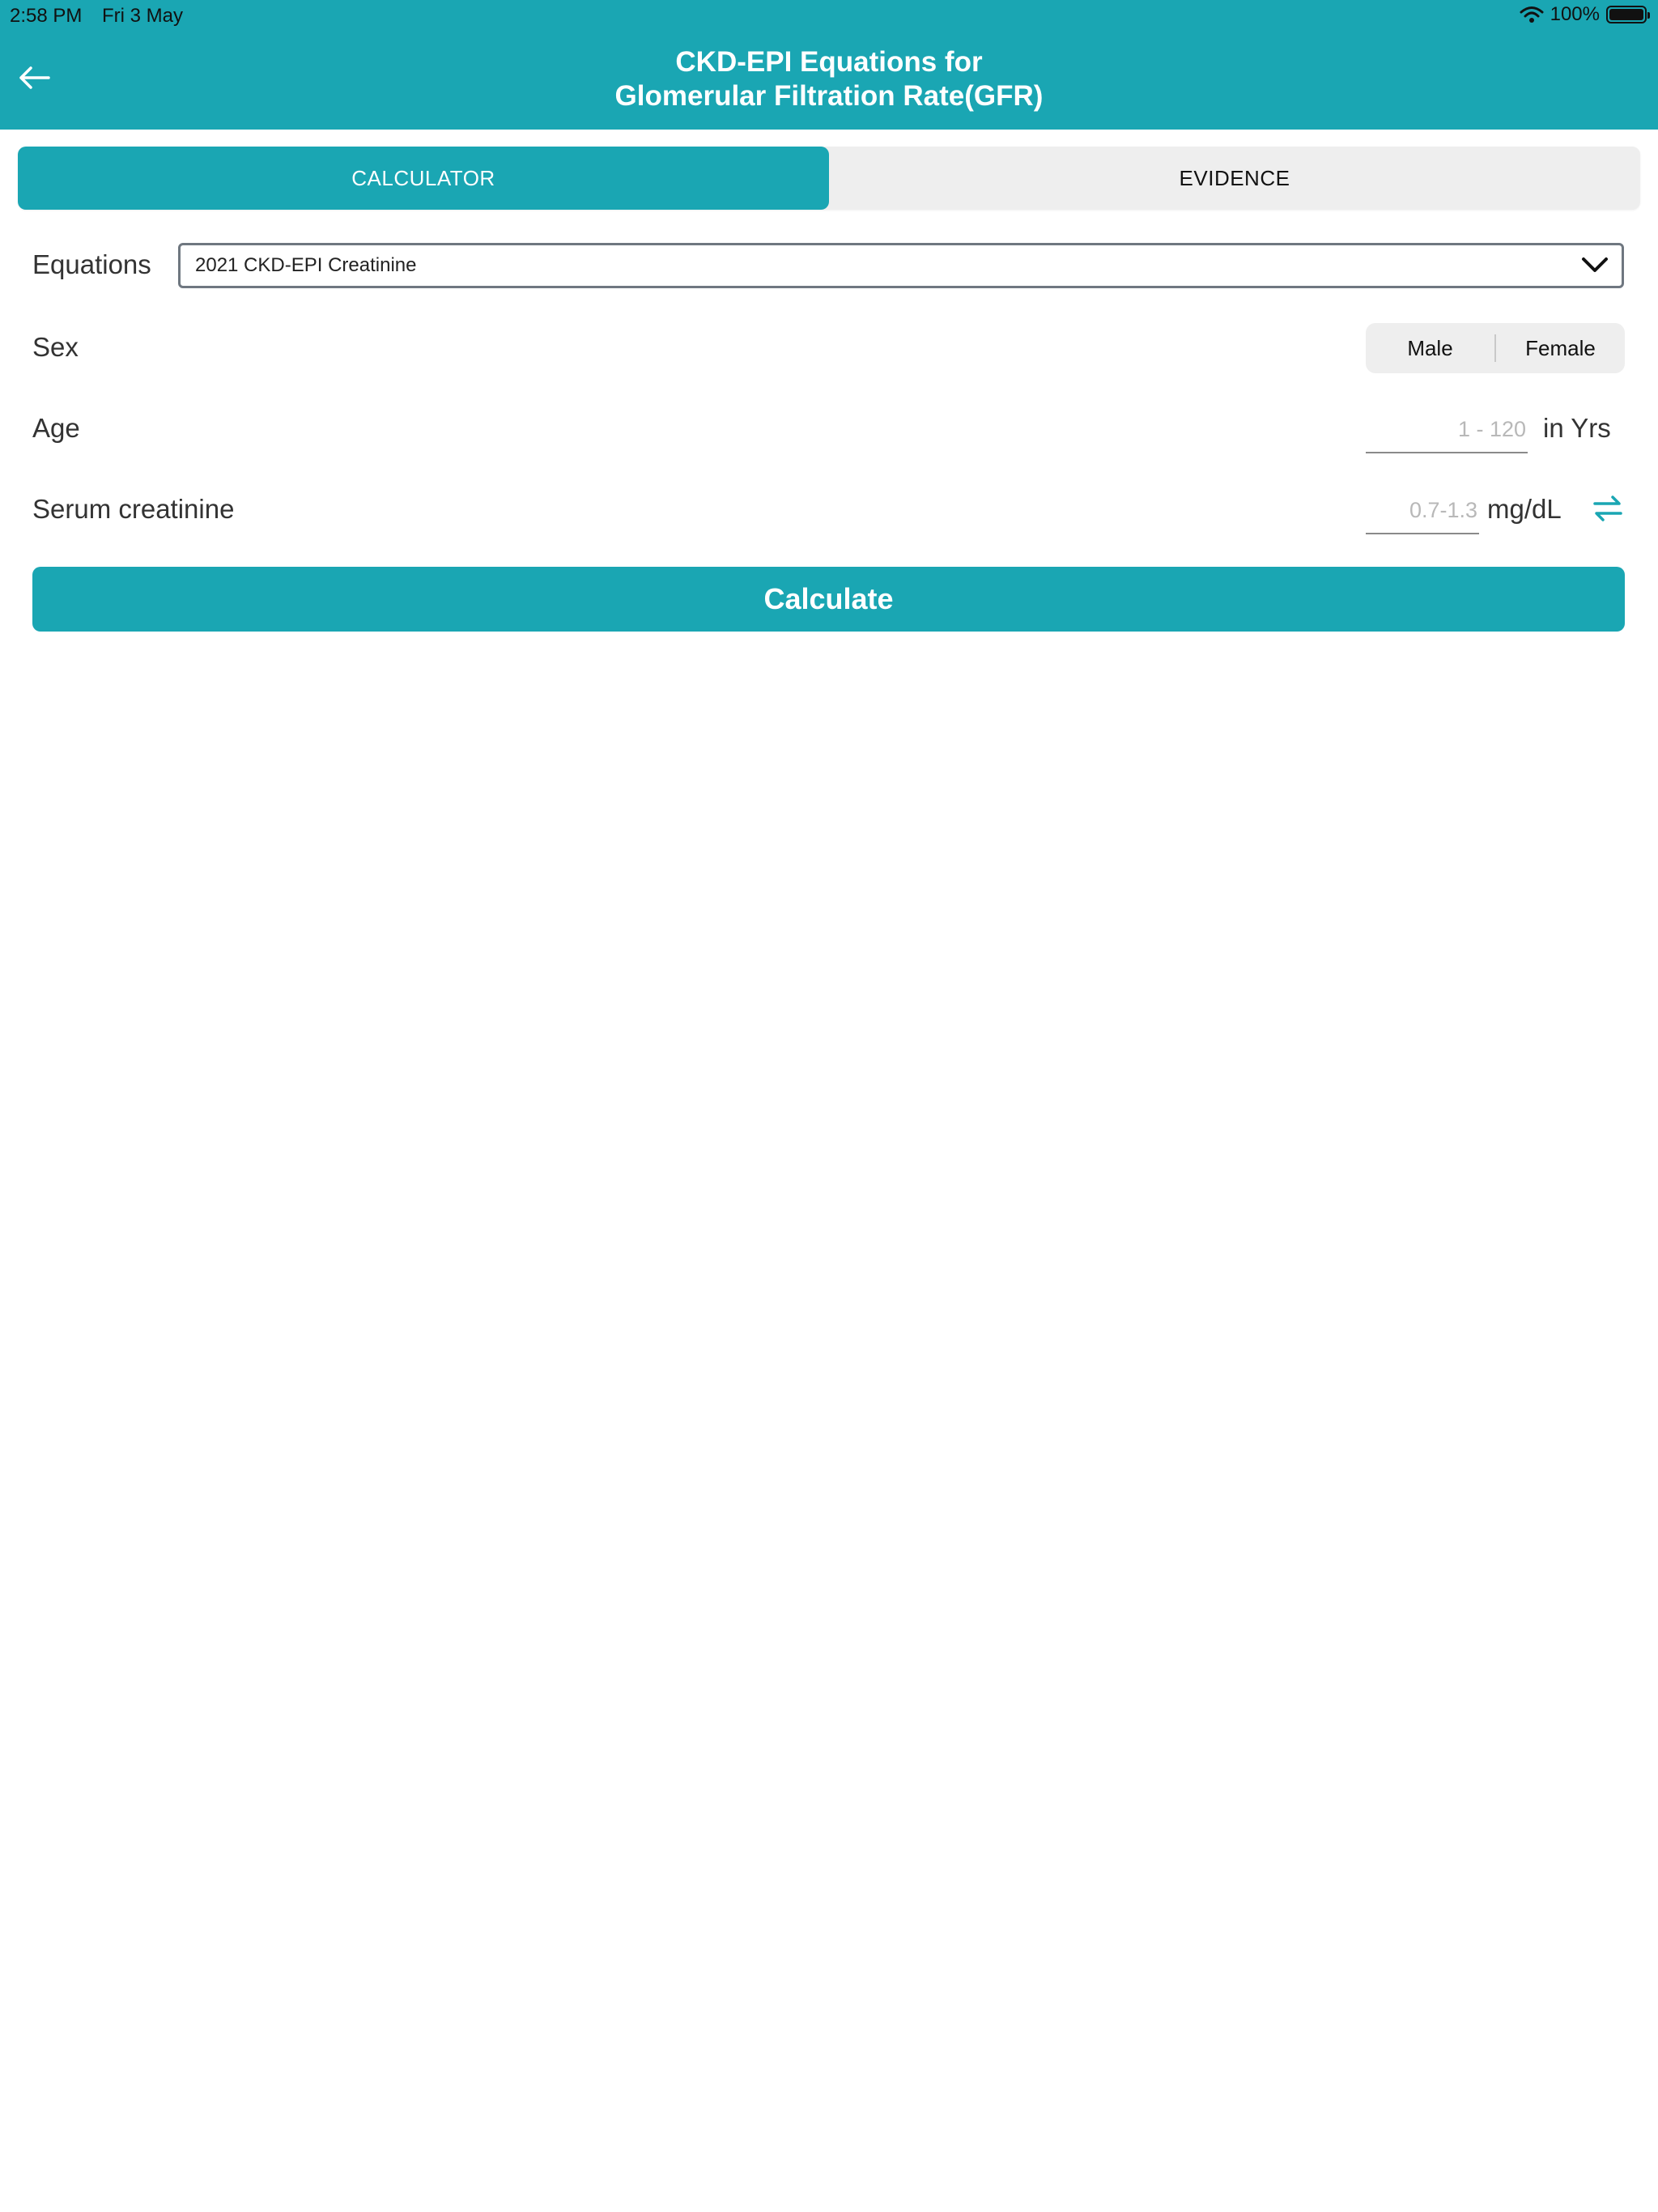 The width and height of the screenshot is (1658, 2212). I want to click on equations-label: Equations, so click(91, 264).